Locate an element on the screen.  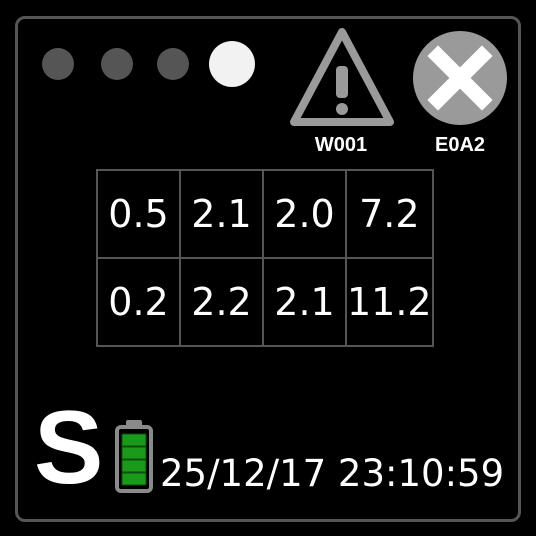
reading-cell: 7.2 is located at coordinates (389, 214).